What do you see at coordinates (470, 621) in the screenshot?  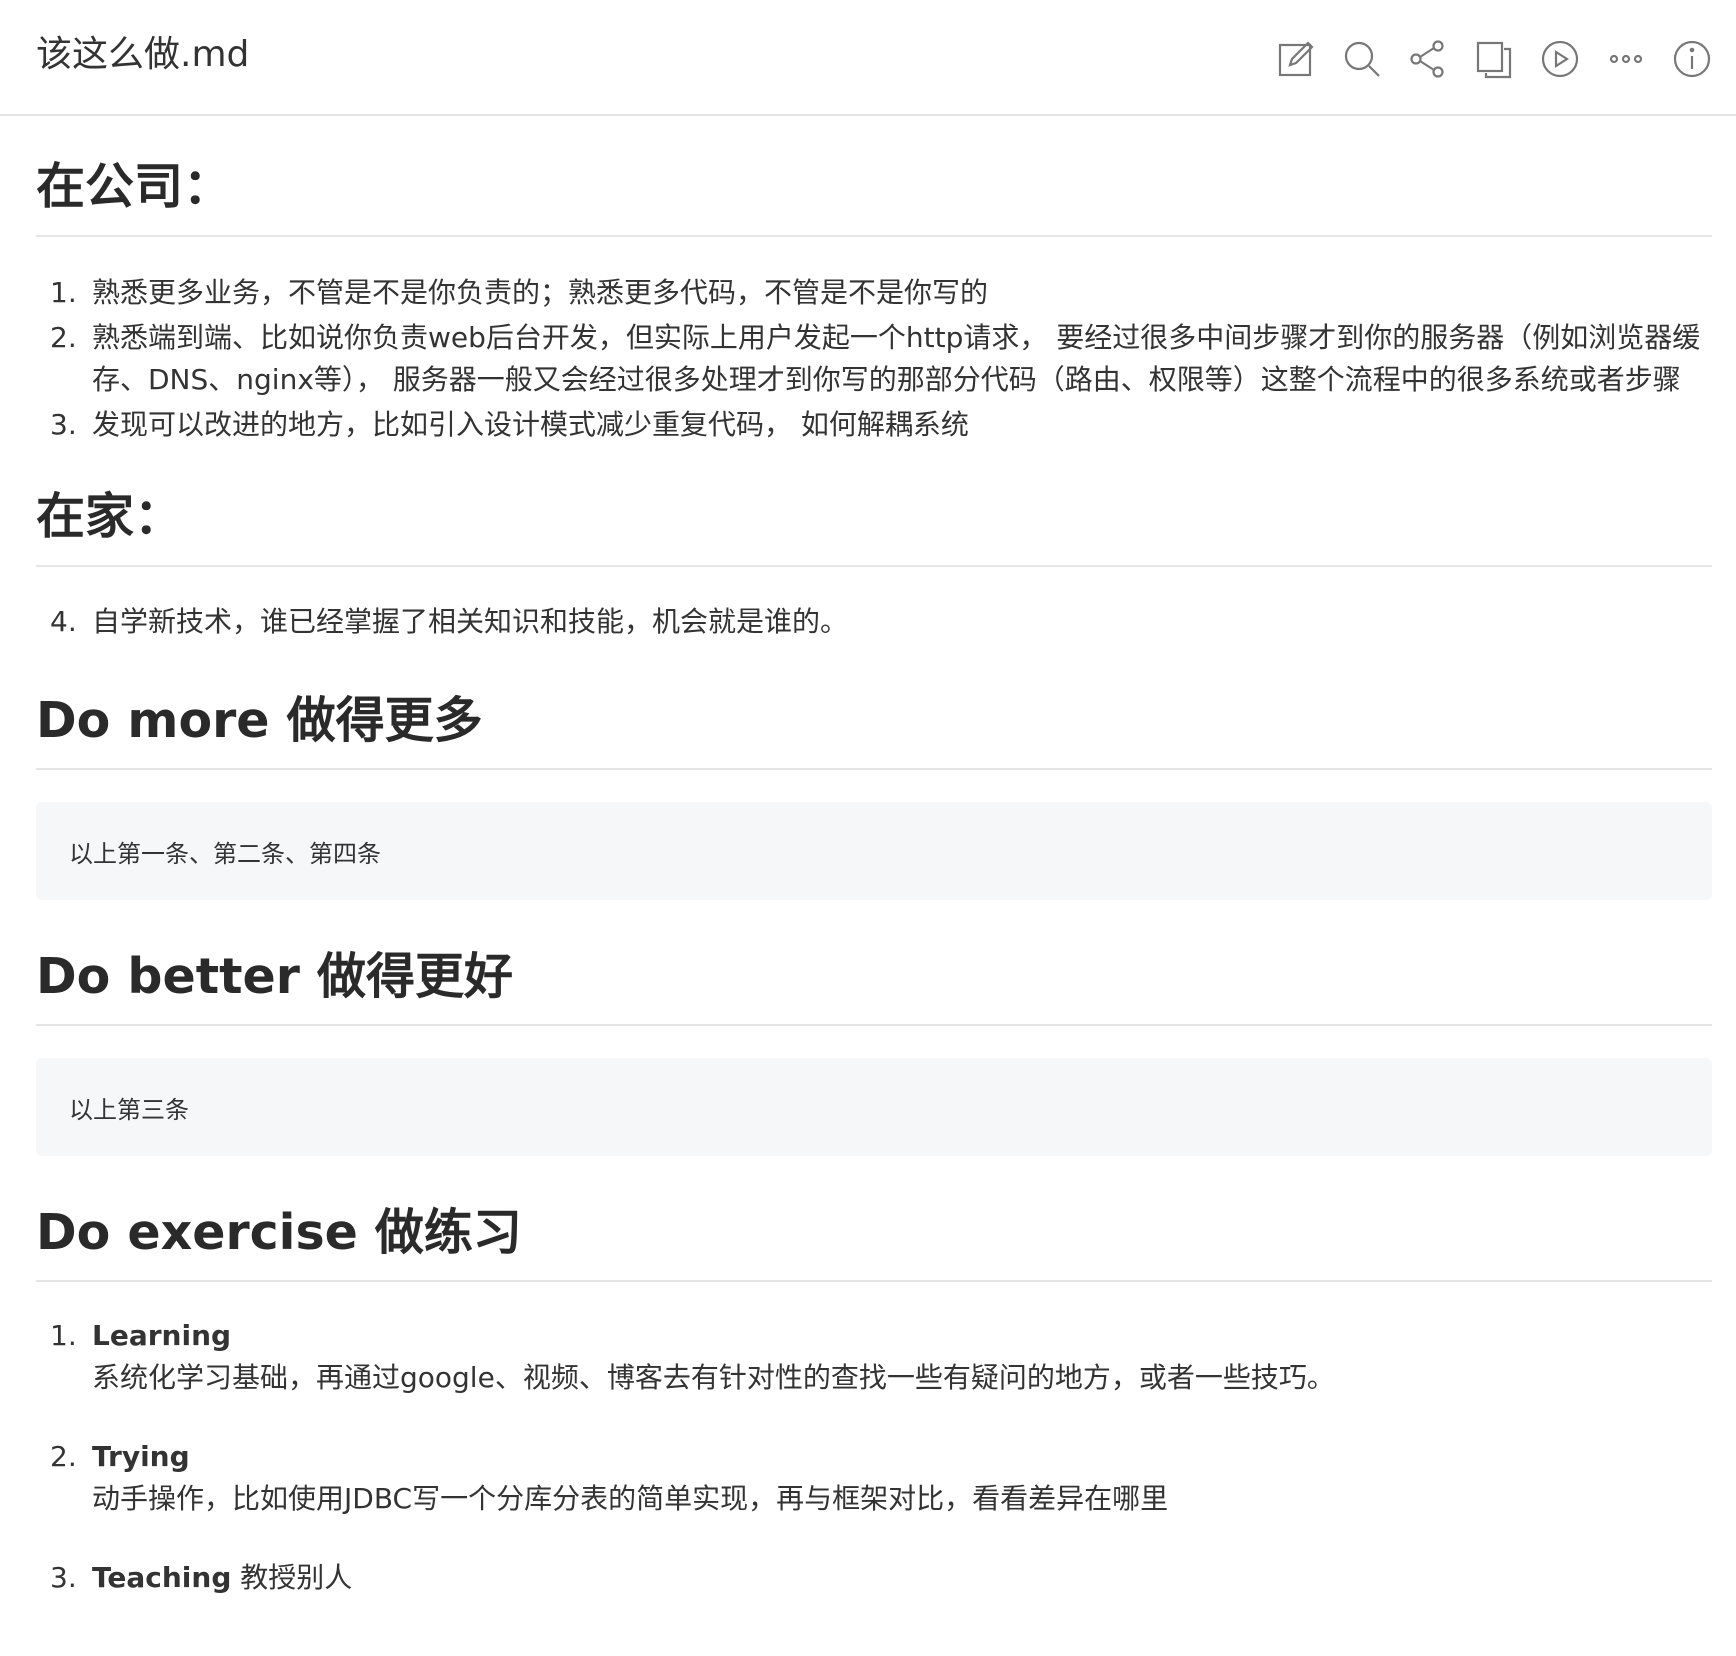 I see `list-item-text: 自学新技术，谁已经掌握了相关知识和技能，机会就是谁的。` at bounding box center [470, 621].